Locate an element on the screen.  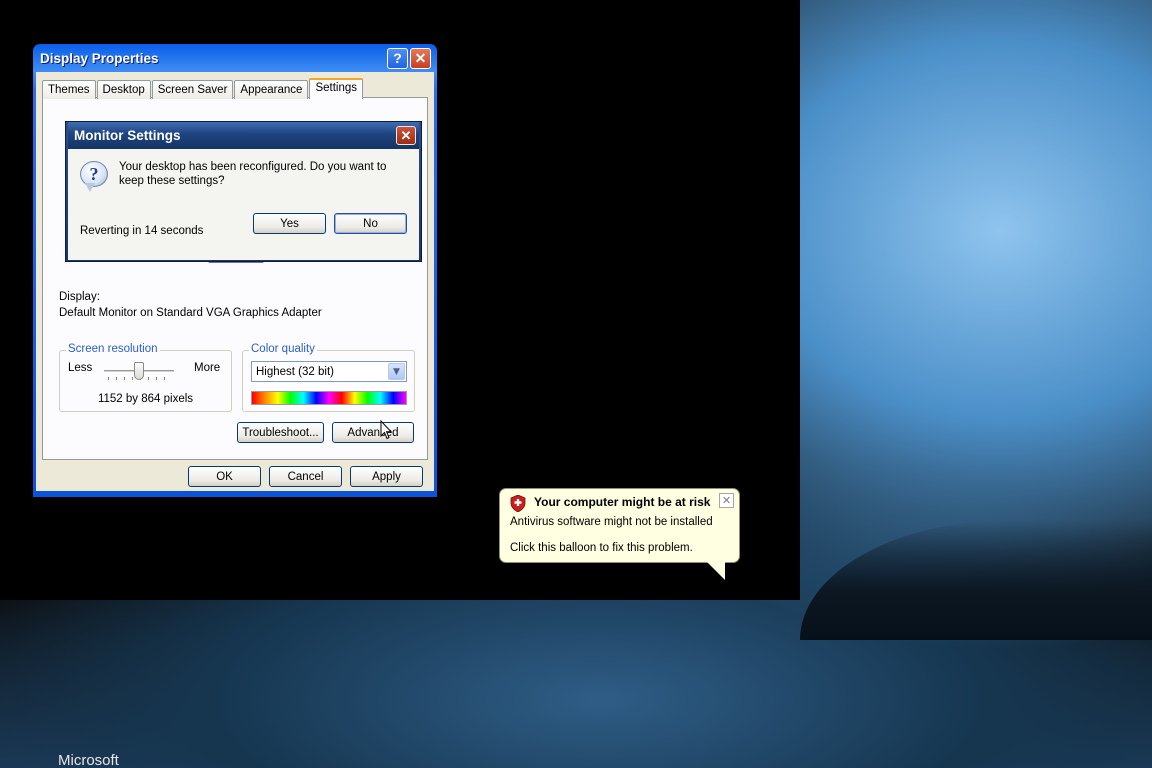
display-properties-titlebar: Display Properties ? ✕ is located at coordinates (235, 58).